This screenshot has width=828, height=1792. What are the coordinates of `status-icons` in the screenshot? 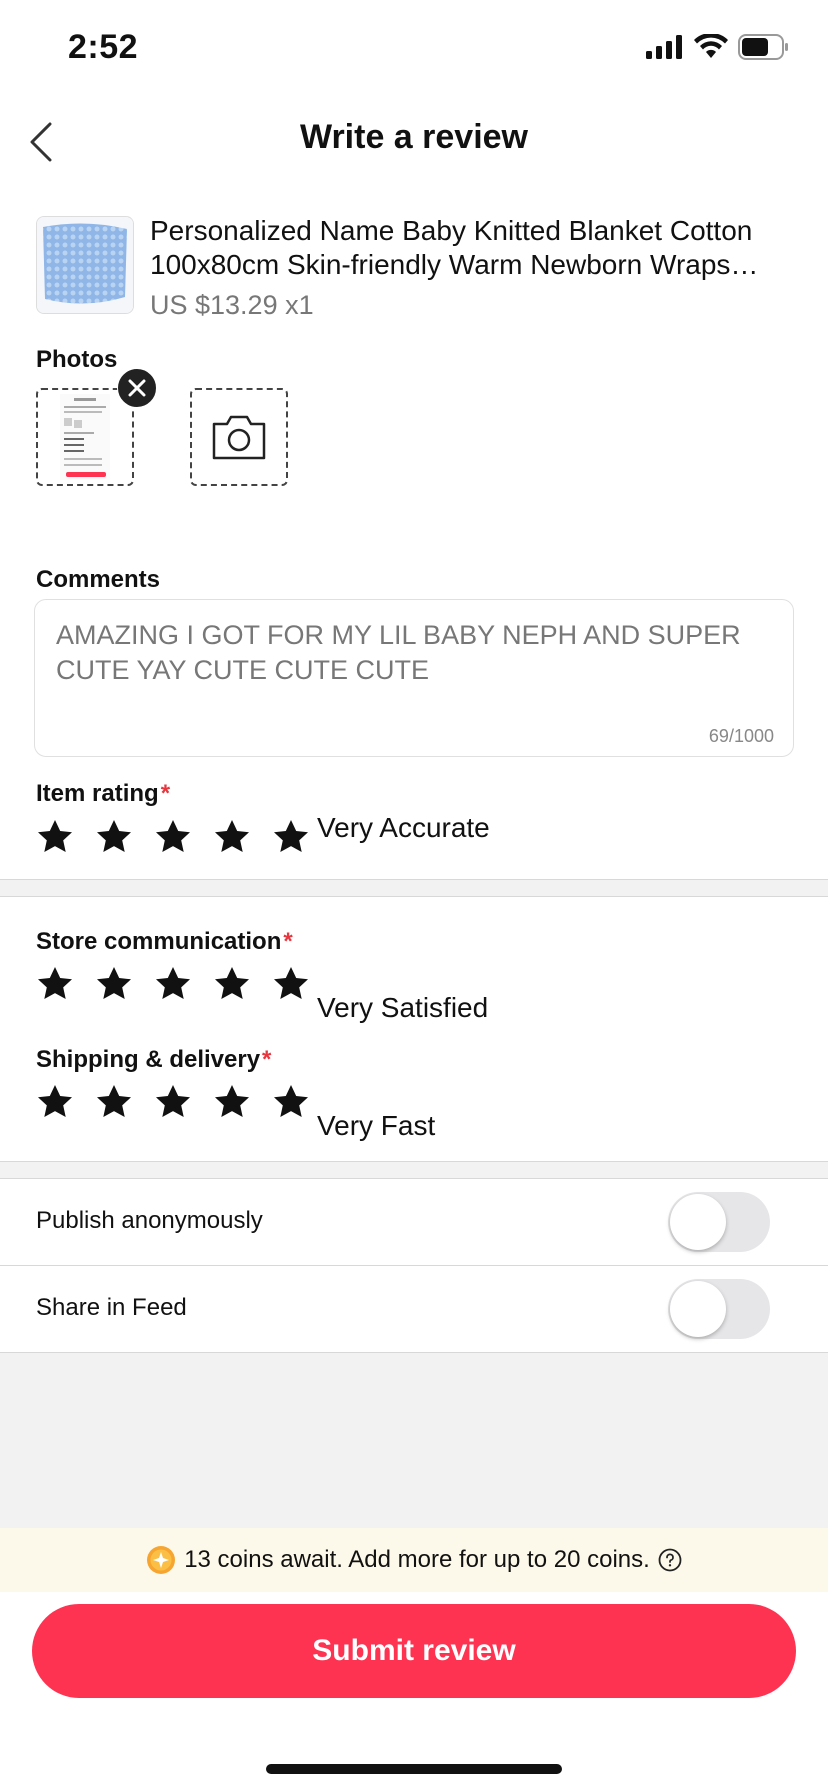 It's located at (718, 47).